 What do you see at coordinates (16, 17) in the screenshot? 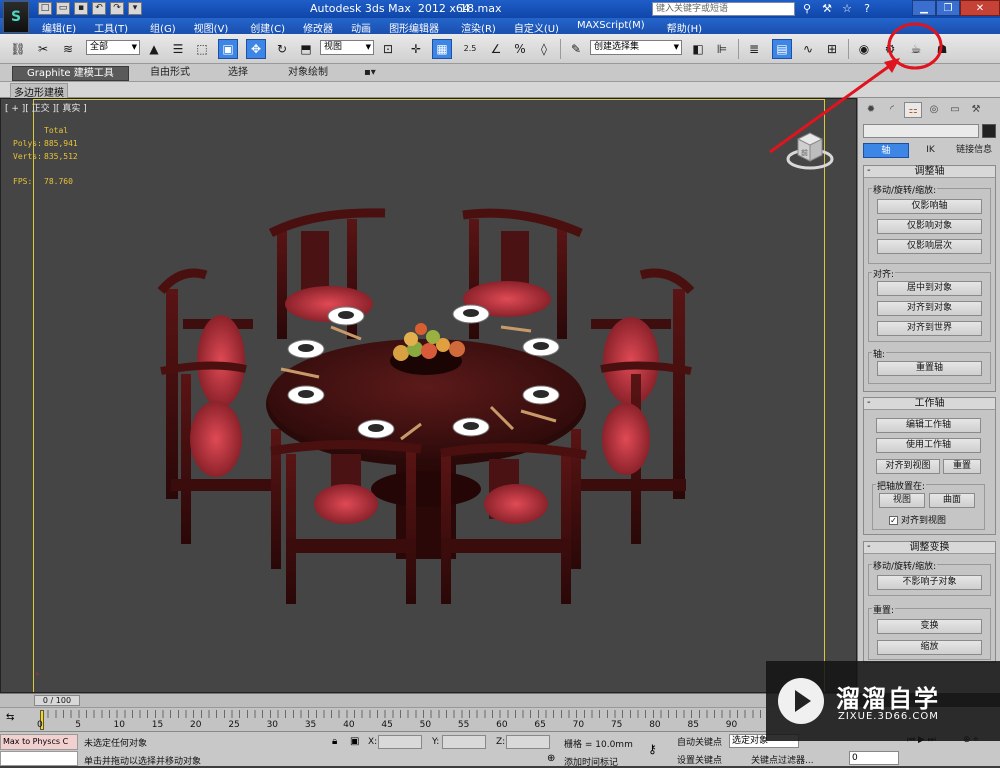
I see `application-button: S` at bounding box center [16, 17].